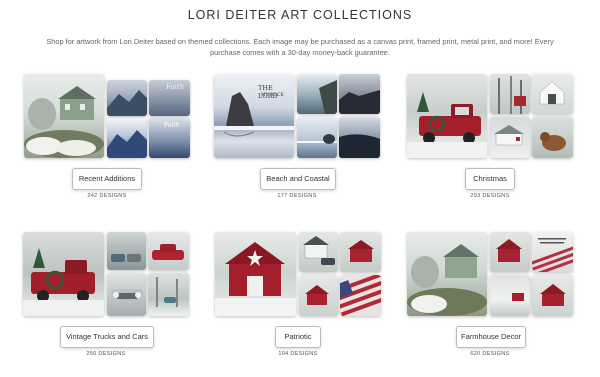  Describe the element at coordinates (298, 354) in the screenshot. I see `patriotic-count: 104 DESIGNS` at that location.